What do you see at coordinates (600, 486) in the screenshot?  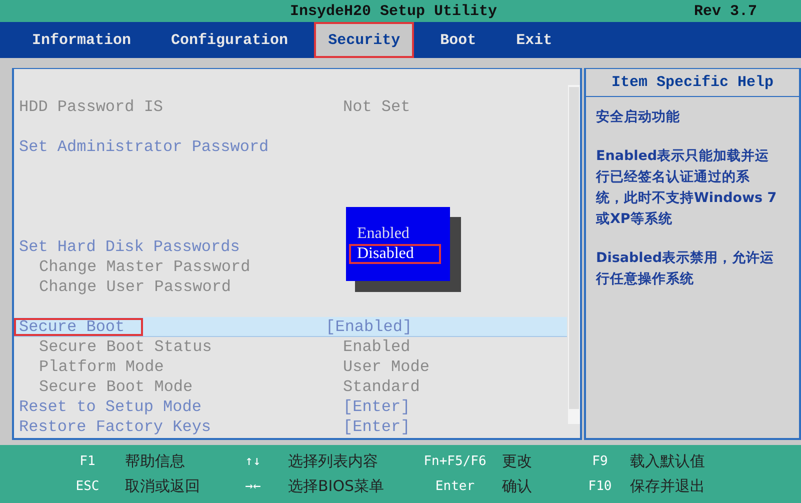 I see `key-label: F10` at bounding box center [600, 486].